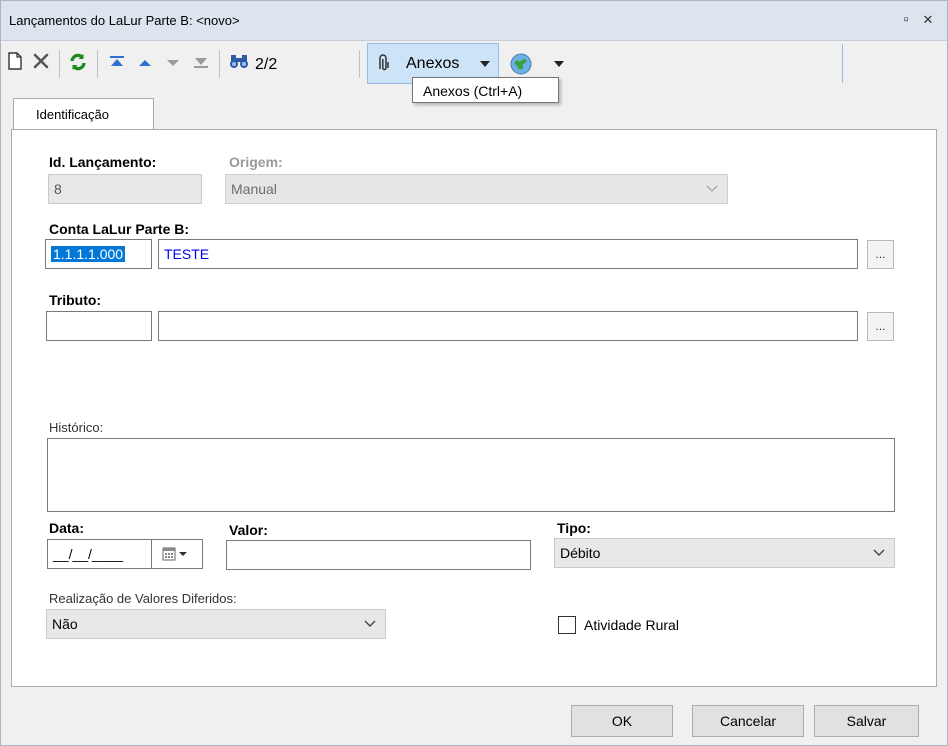 The image size is (948, 746). Describe the element at coordinates (88, 554) in the screenshot. I see `data-input-mask: __/__/____` at that location.